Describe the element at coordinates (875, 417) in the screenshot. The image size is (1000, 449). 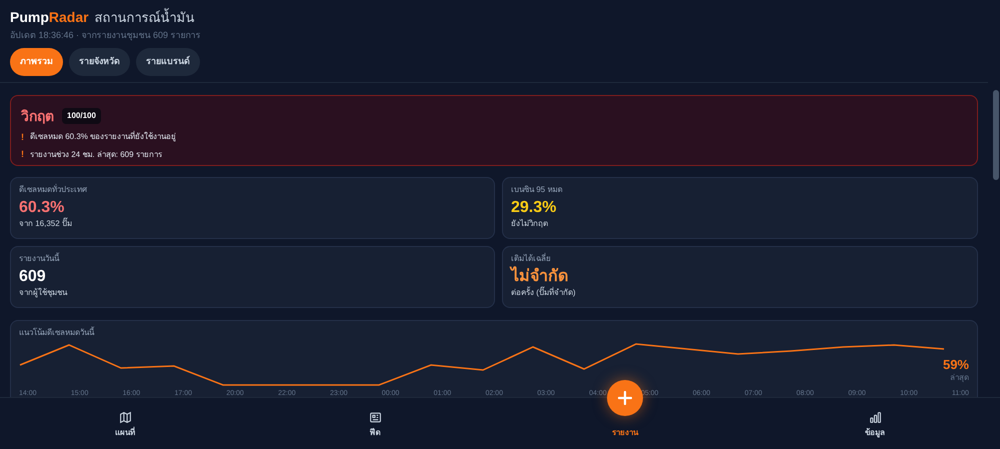
I see `bar-chart-icon` at that location.